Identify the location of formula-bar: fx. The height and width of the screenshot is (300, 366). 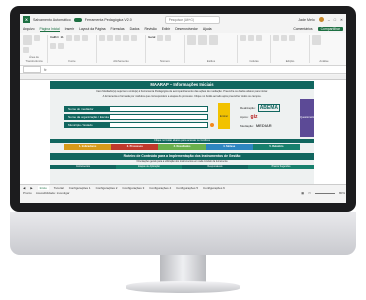
(183, 70).